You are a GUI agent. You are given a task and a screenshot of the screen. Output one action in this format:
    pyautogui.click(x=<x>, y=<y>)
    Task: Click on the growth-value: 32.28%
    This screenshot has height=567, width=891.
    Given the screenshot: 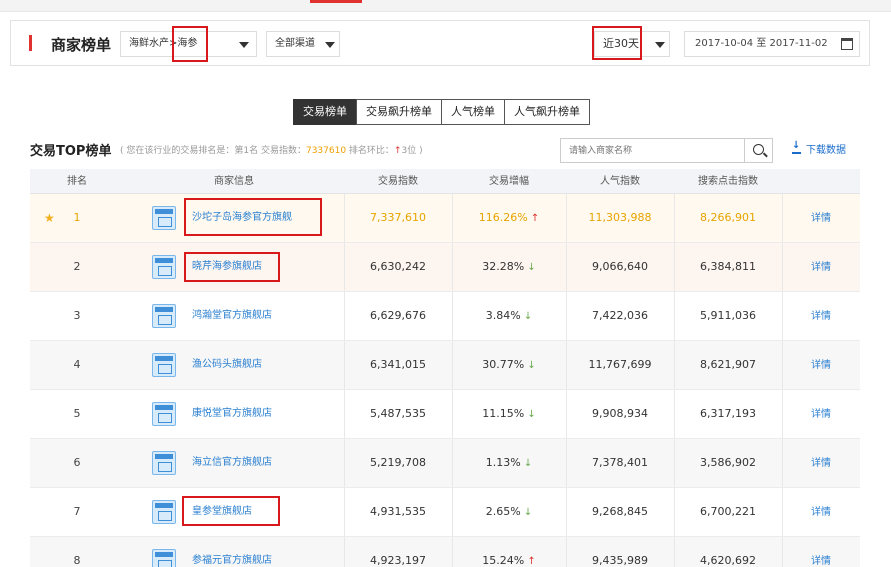 What is the action you would take?
    pyautogui.click(x=503, y=266)
    